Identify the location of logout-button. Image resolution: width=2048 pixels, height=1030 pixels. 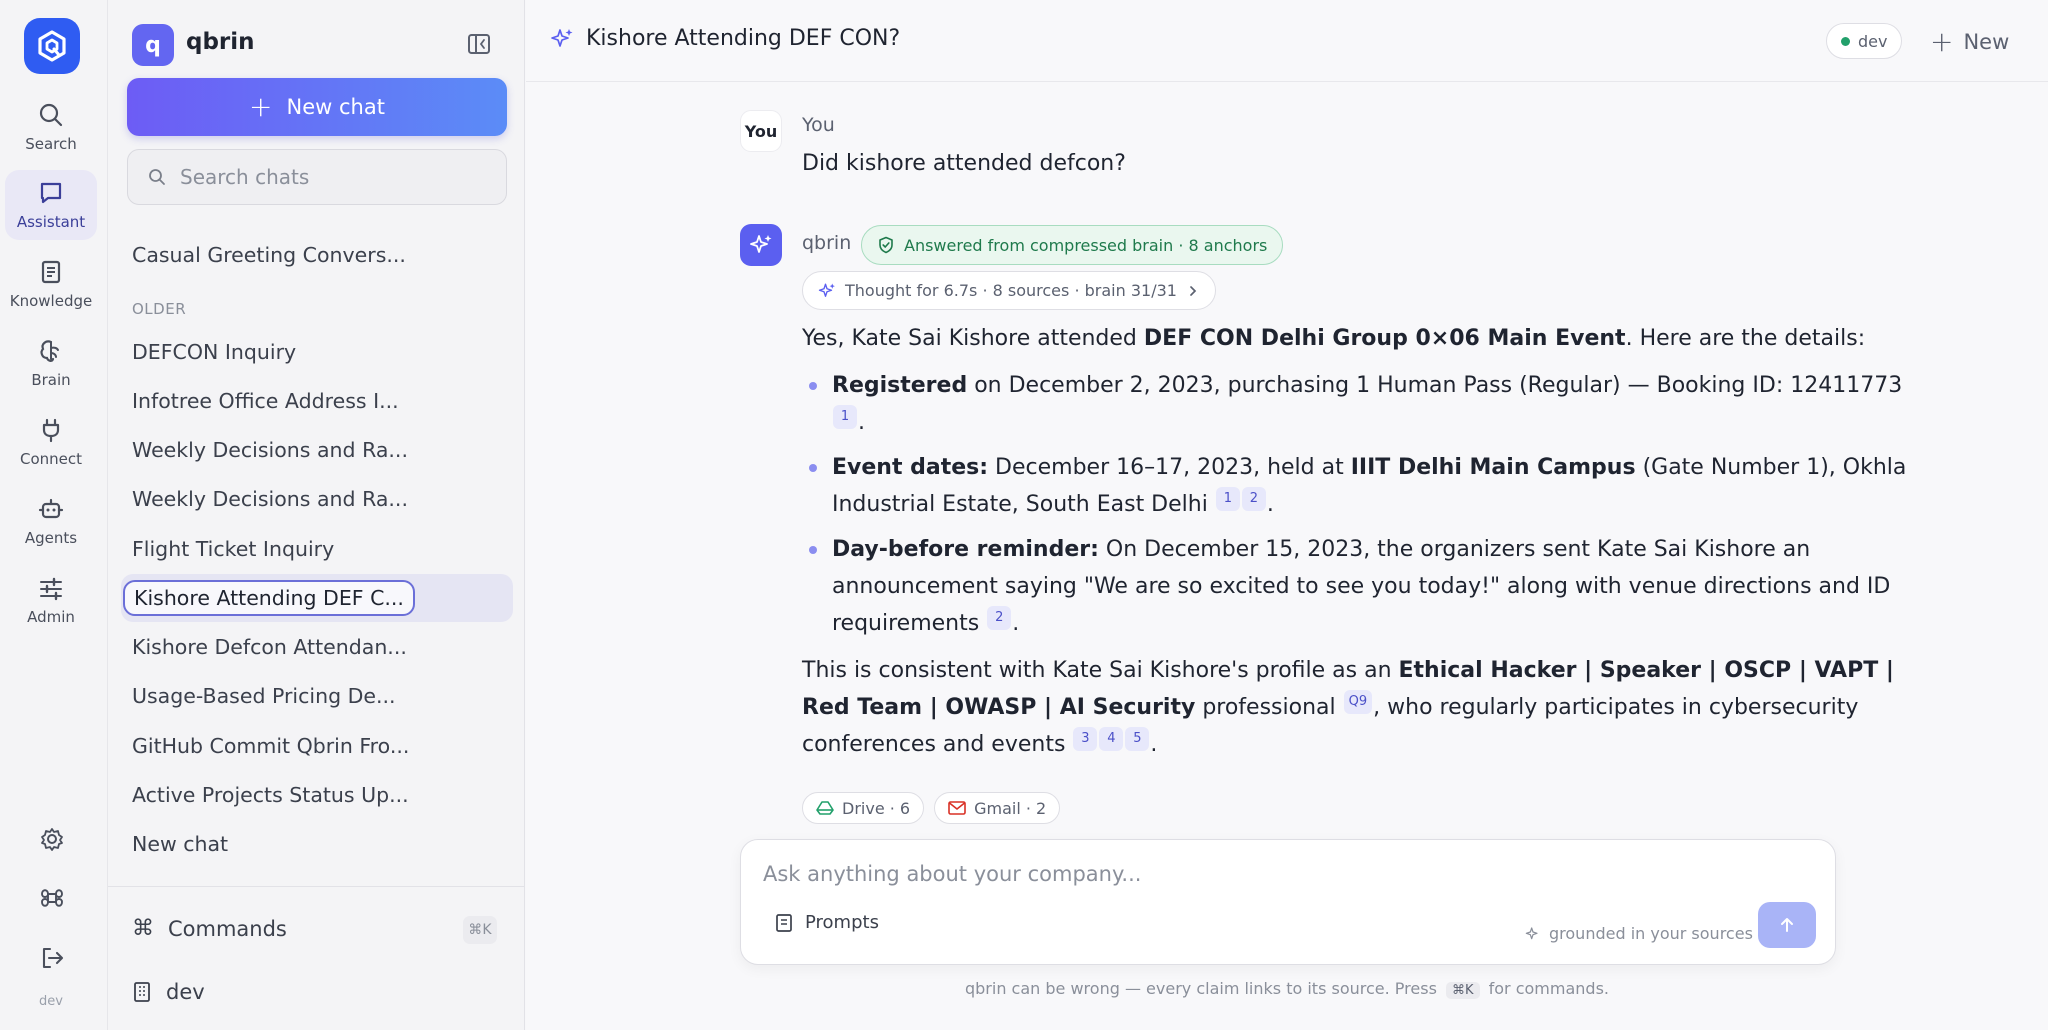
(52, 958).